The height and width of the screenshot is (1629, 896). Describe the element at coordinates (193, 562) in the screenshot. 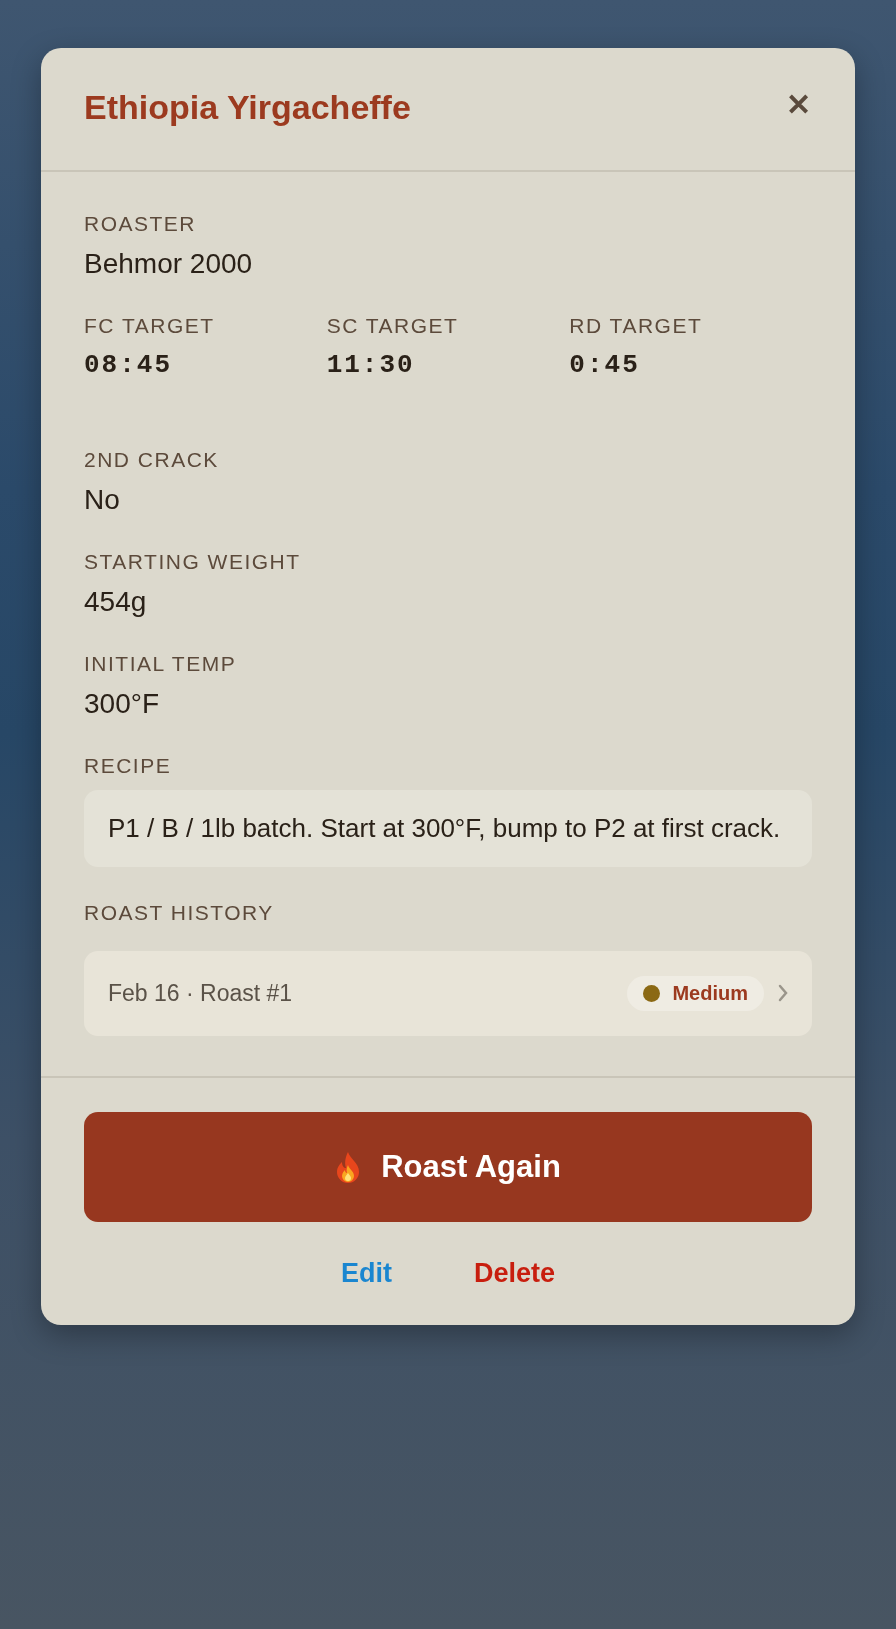

I see `field-label: STARTING WEIGHT` at that location.